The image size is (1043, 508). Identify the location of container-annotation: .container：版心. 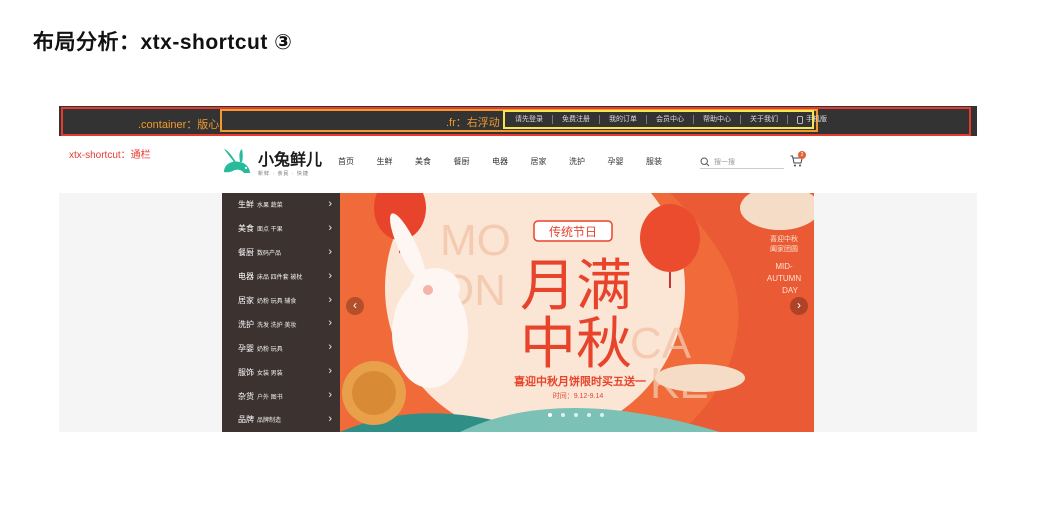
(179, 125).